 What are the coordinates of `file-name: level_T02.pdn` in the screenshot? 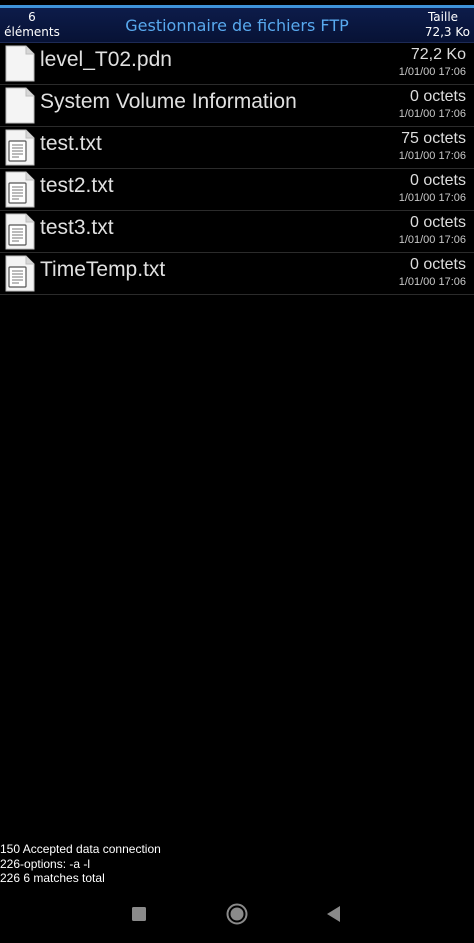 It's located at (106, 59).